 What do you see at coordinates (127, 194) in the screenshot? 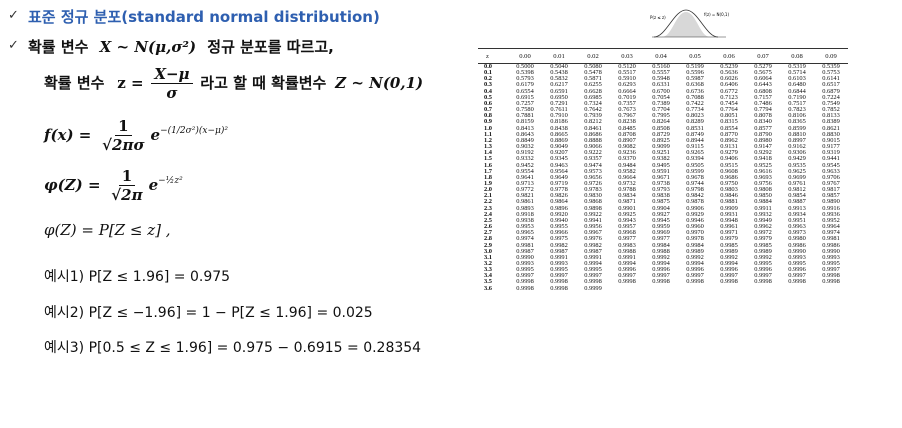
I see `phi-denominator: √2π` at bounding box center [127, 194].